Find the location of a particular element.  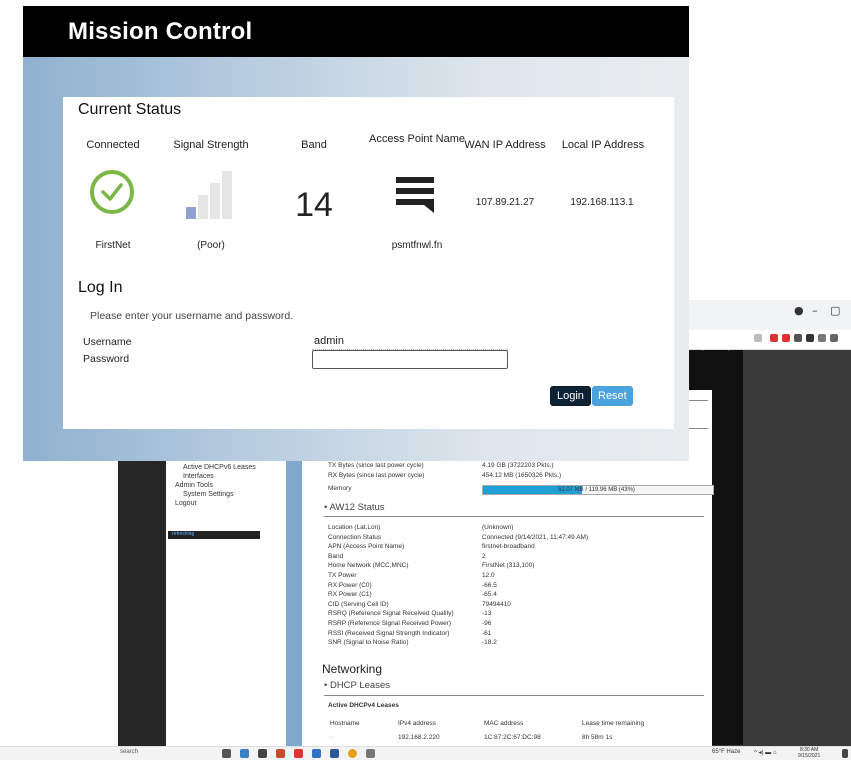

dhcpv4-leases-heading: Active DHCPv4 Leases is located at coordinates (363, 705).